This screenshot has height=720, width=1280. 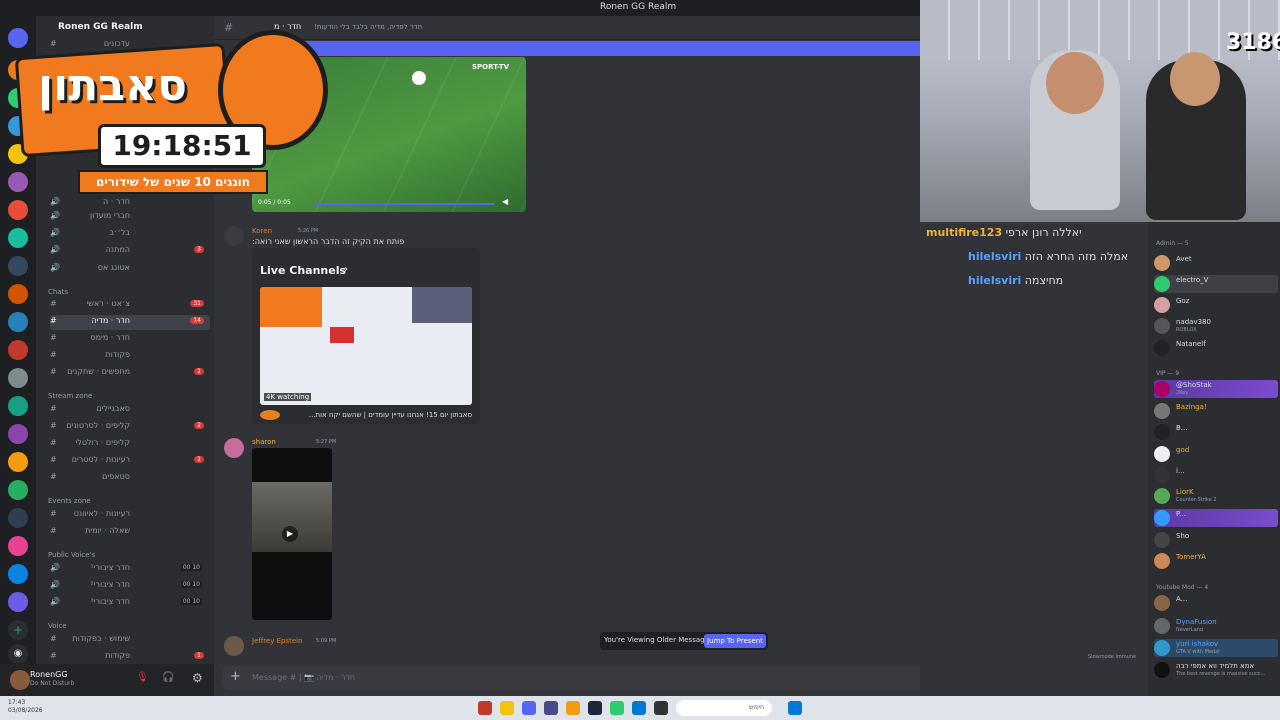 I want to click on channel-item: # שאלה · יומית, so click(x=130, y=532).